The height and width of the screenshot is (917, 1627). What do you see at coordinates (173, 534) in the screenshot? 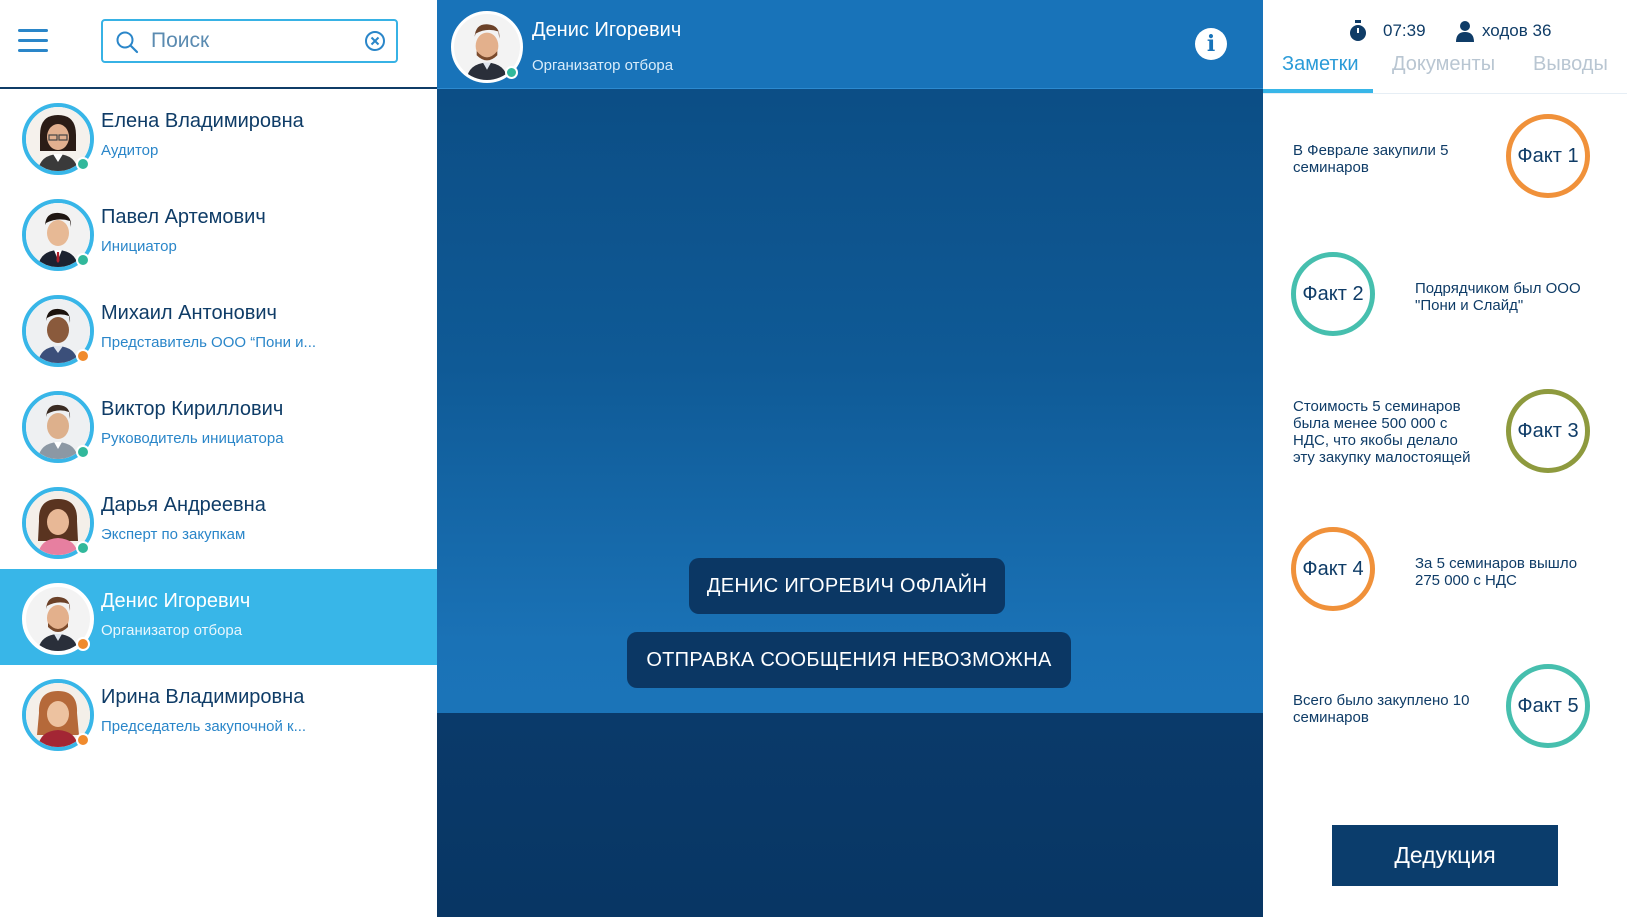
I see `contact-role: Эксперт по закупкам` at bounding box center [173, 534].